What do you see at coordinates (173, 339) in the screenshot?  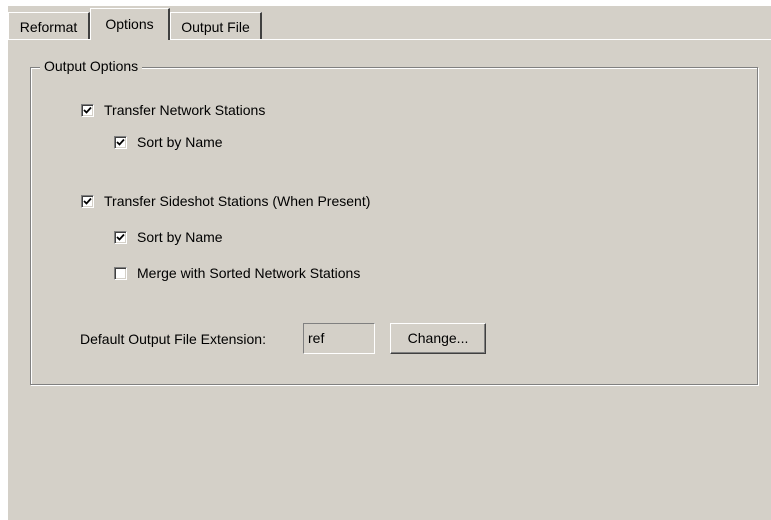 I see `default-extension-label: Default Output File Extension:` at bounding box center [173, 339].